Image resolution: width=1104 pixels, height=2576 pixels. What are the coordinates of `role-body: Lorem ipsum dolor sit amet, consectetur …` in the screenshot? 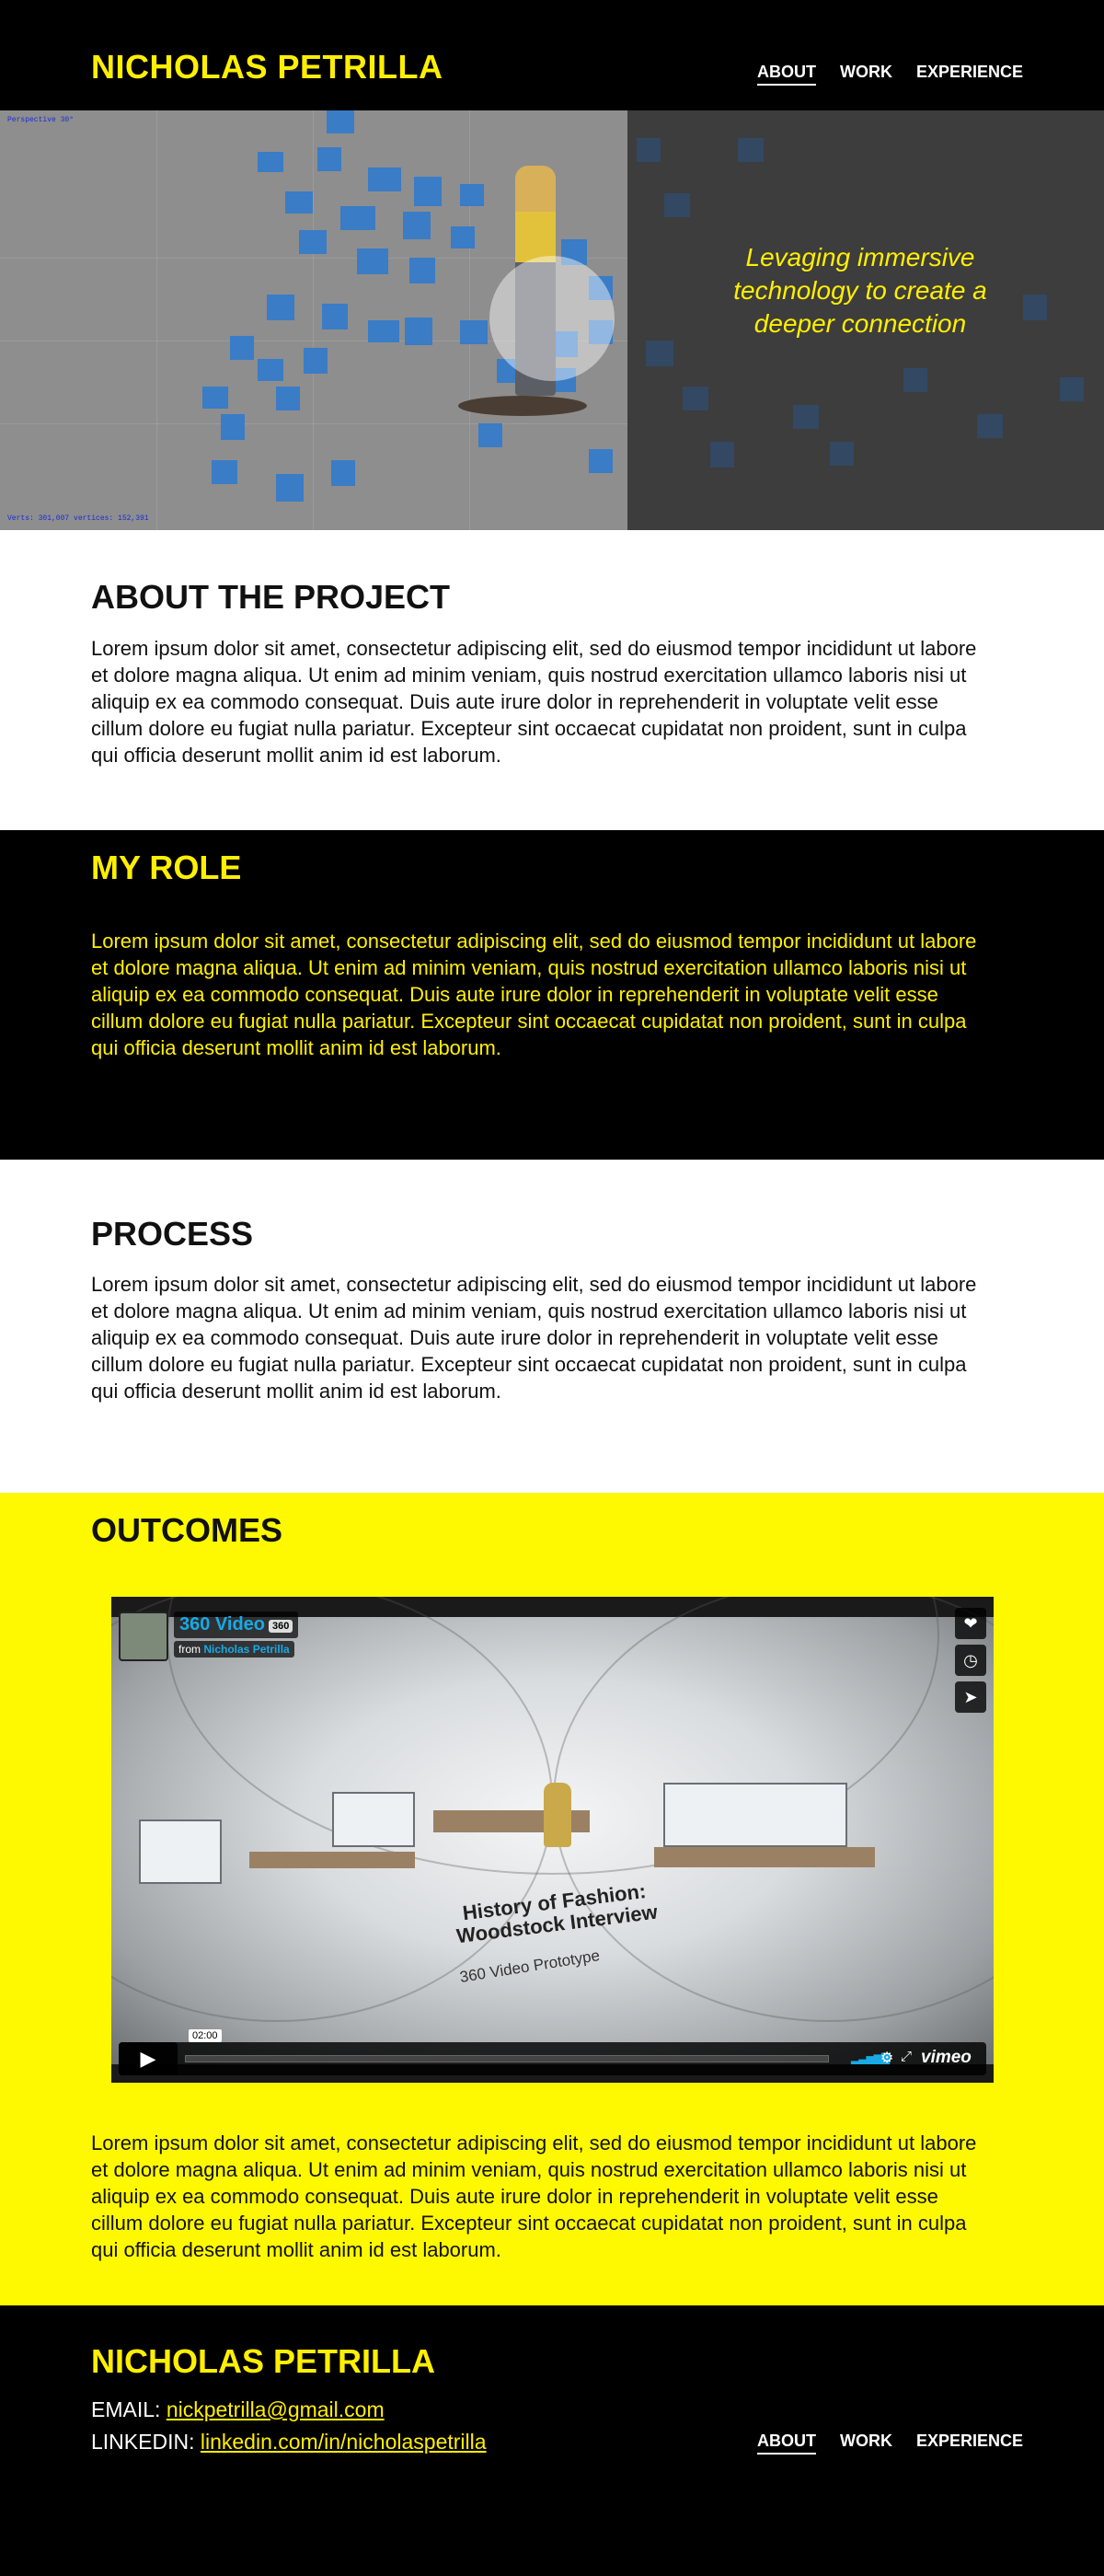 It's located at (534, 994).